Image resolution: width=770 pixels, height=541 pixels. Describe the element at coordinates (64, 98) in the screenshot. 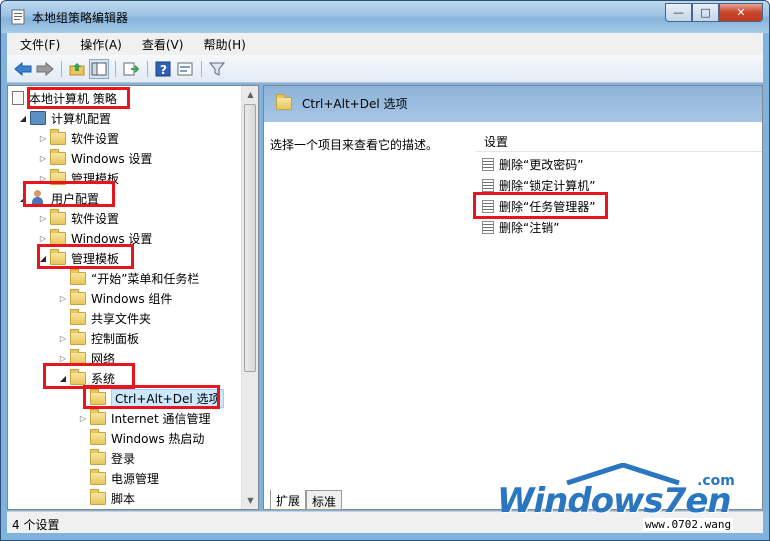

I see `tree-node-root: 本地计算机 策略` at that location.